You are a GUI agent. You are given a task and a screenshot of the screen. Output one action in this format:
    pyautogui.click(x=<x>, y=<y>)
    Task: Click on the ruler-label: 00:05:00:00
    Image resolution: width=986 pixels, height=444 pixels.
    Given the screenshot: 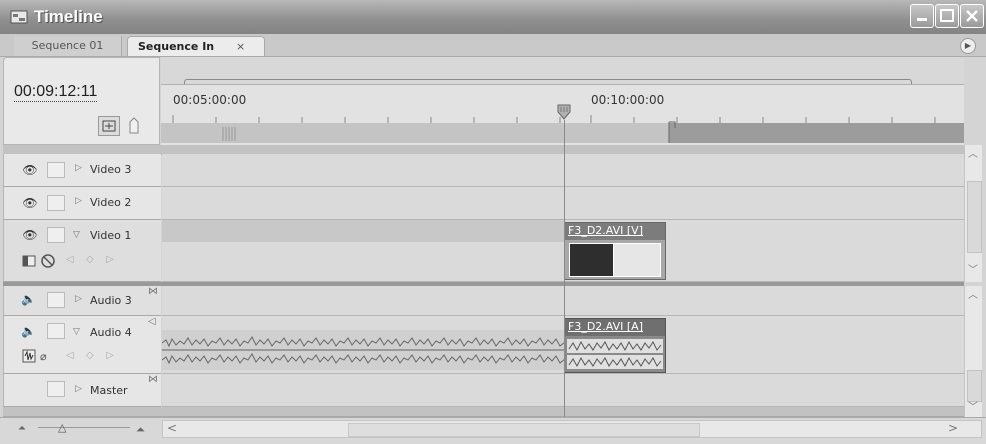 What is the action you would take?
    pyautogui.click(x=210, y=100)
    